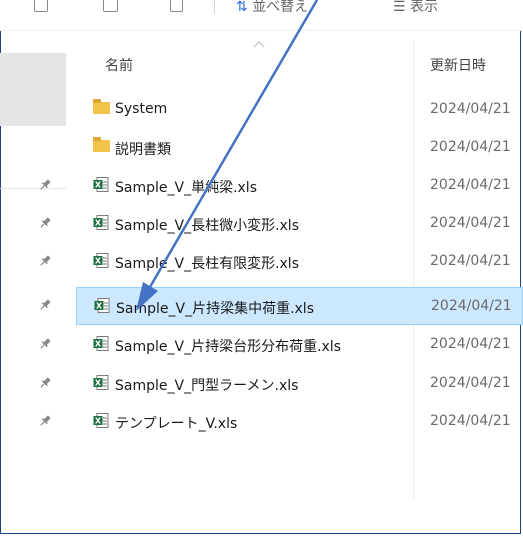  I want to click on file-name: 説明書類, so click(143, 150).